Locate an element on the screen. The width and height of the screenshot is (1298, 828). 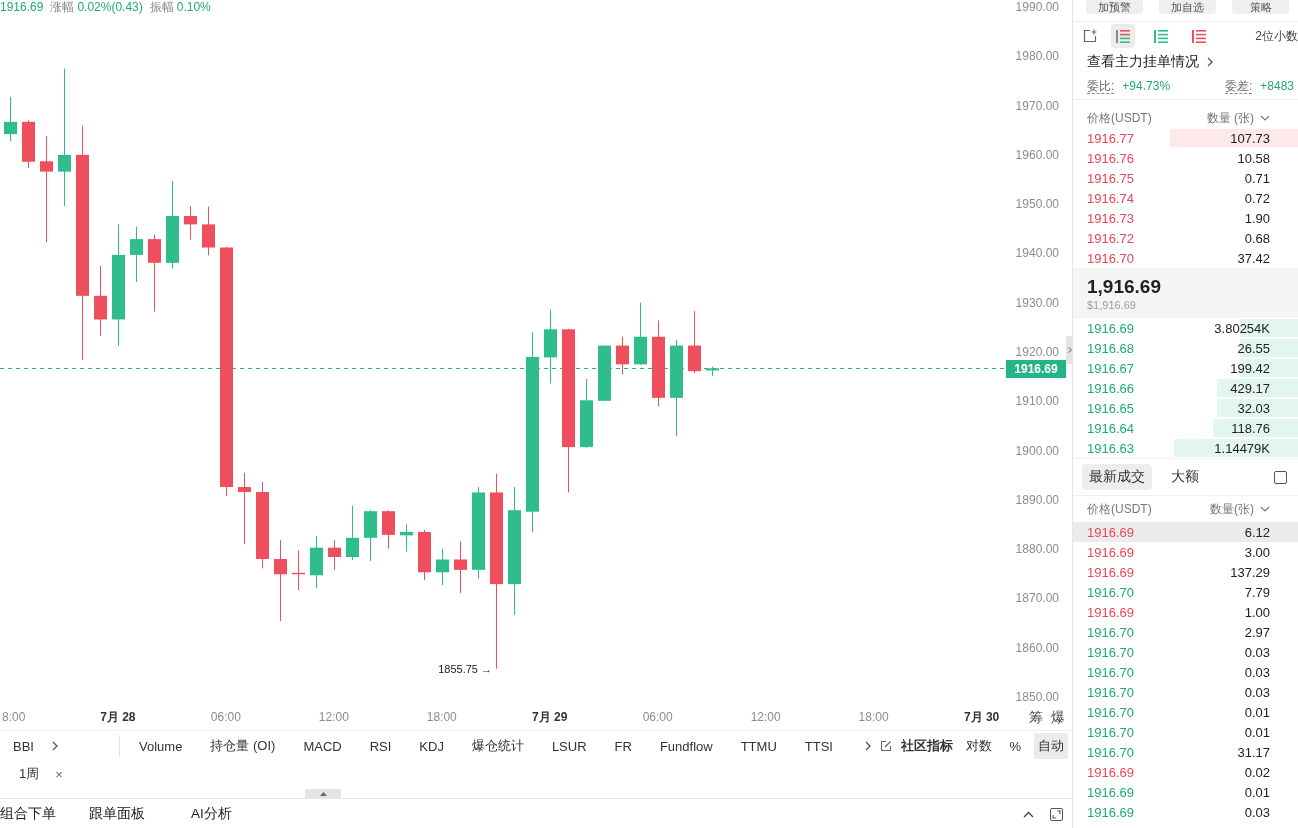
last-price: 1916.69 is located at coordinates (22, 7).